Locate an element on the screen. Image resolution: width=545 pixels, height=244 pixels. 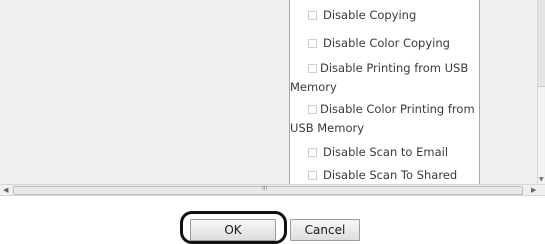
horizontal-scroll-thumb: III is located at coordinates (268, 190).